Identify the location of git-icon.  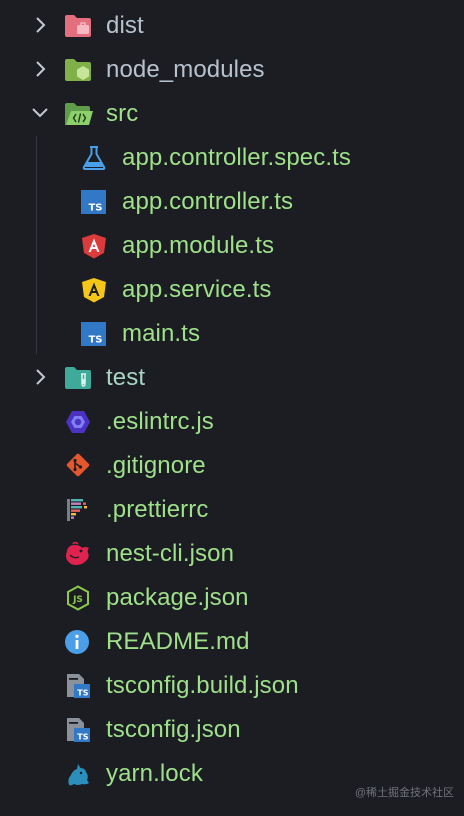
(78, 466).